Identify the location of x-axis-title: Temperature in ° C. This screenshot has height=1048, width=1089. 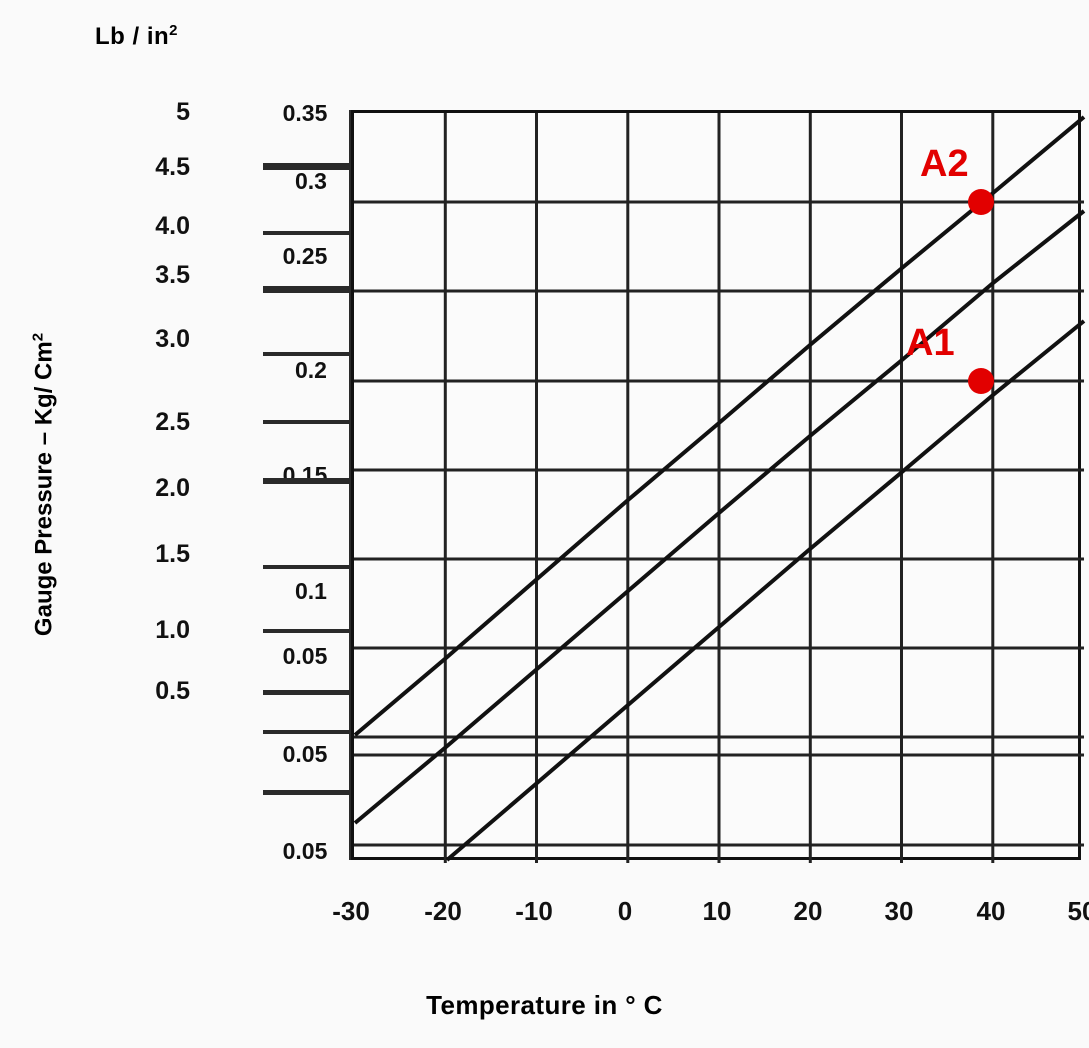
(544, 1005).